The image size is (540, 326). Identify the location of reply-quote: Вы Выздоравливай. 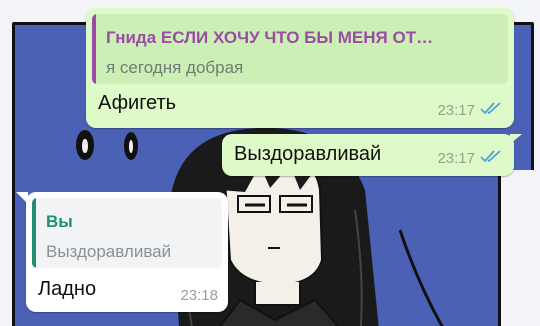
(127, 233).